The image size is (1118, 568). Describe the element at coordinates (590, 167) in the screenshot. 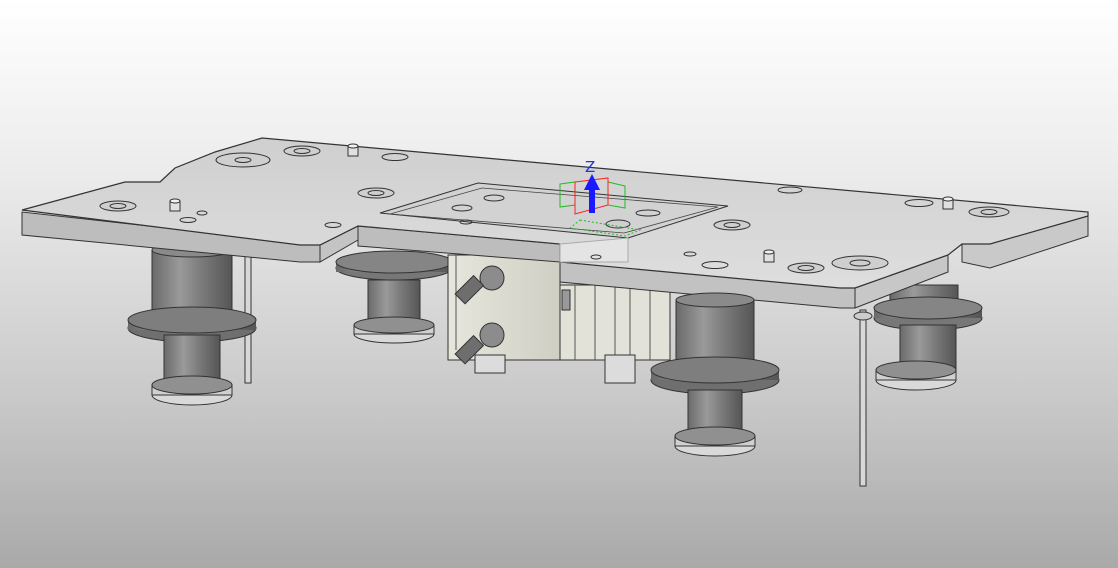

I see `z-axis-label: Z` at that location.